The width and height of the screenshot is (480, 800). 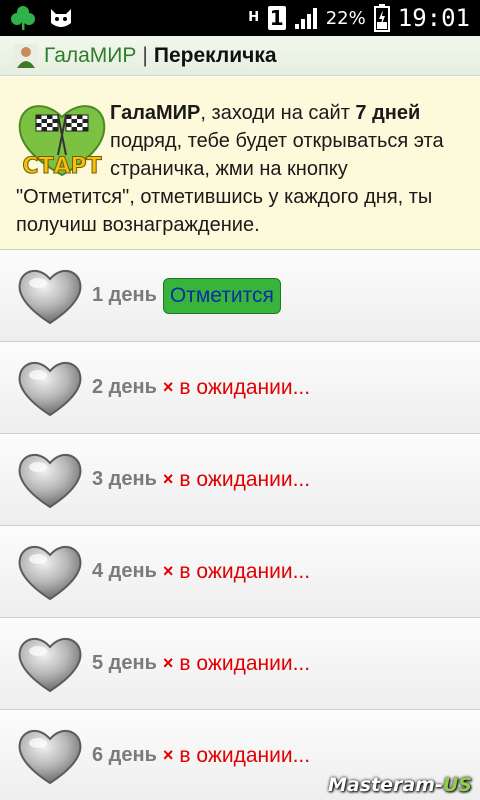 What do you see at coordinates (124, 663) in the screenshot?
I see `day-label: 5 день` at bounding box center [124, 663].